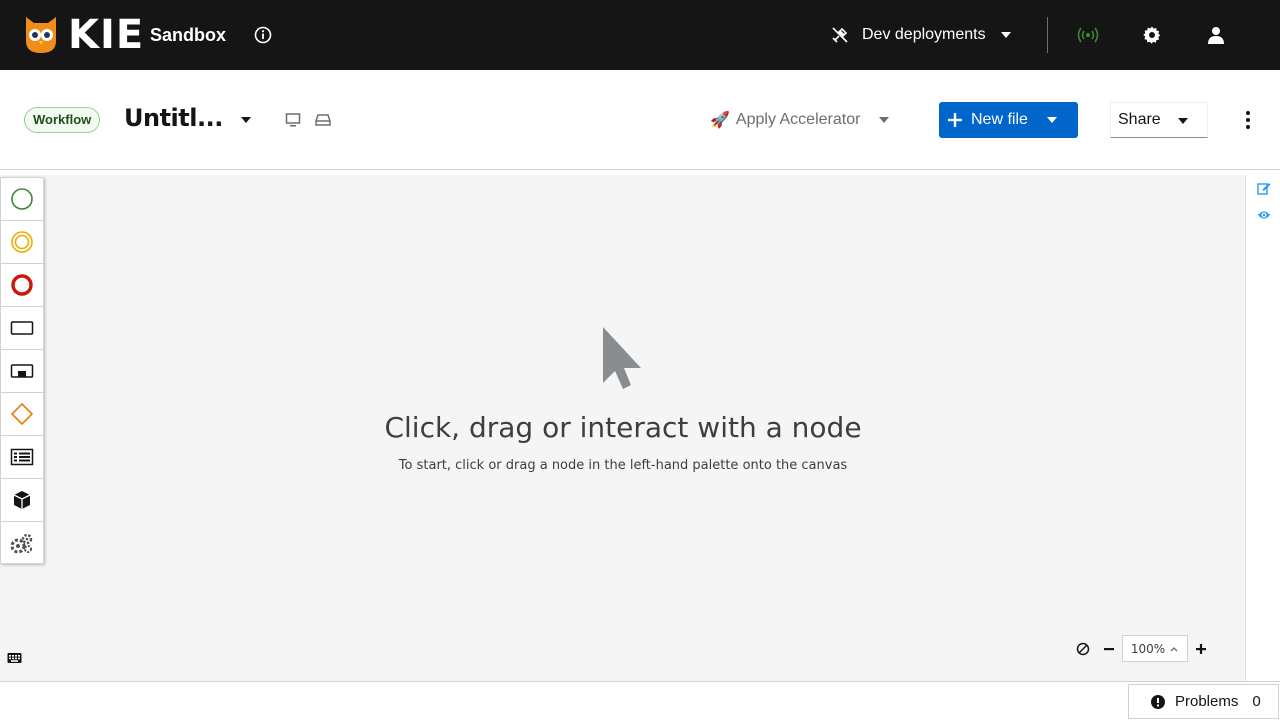 This screenshot has height=720, width=1280. I want to click on product-title: Sandbox, so click(188, 35).